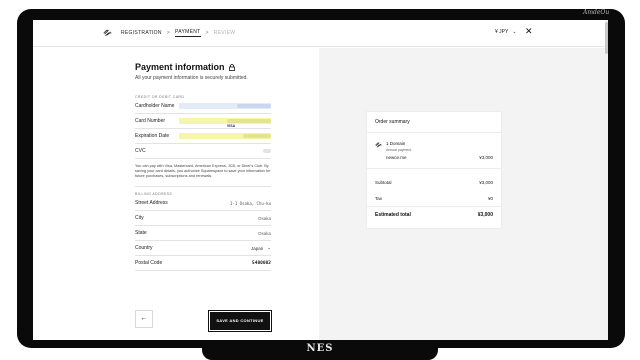 Image resolution: width=640 pixels, height=360 pixels. What do you see at coordinates (434, 182) in the screenshot?
I see `subtotal-row: Subtotal ¥3,000` at bounding box center [434, 182].